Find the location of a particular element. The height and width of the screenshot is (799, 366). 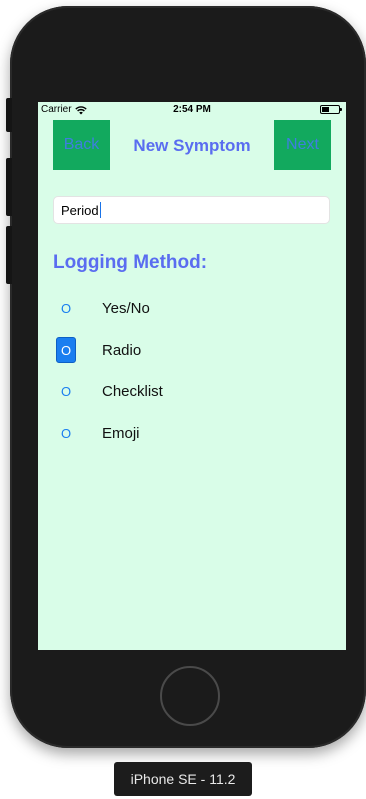

status-bar: Carrier 2:54 PM is located at coordinates (192, 110).